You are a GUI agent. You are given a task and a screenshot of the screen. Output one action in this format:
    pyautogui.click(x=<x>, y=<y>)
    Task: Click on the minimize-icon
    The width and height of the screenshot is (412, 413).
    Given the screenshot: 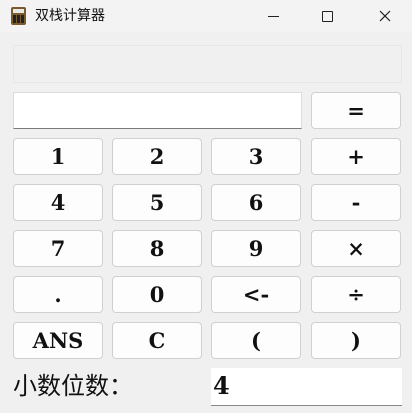 What is the action you would take?
    pyautogui.click(x=273, y=16)
    